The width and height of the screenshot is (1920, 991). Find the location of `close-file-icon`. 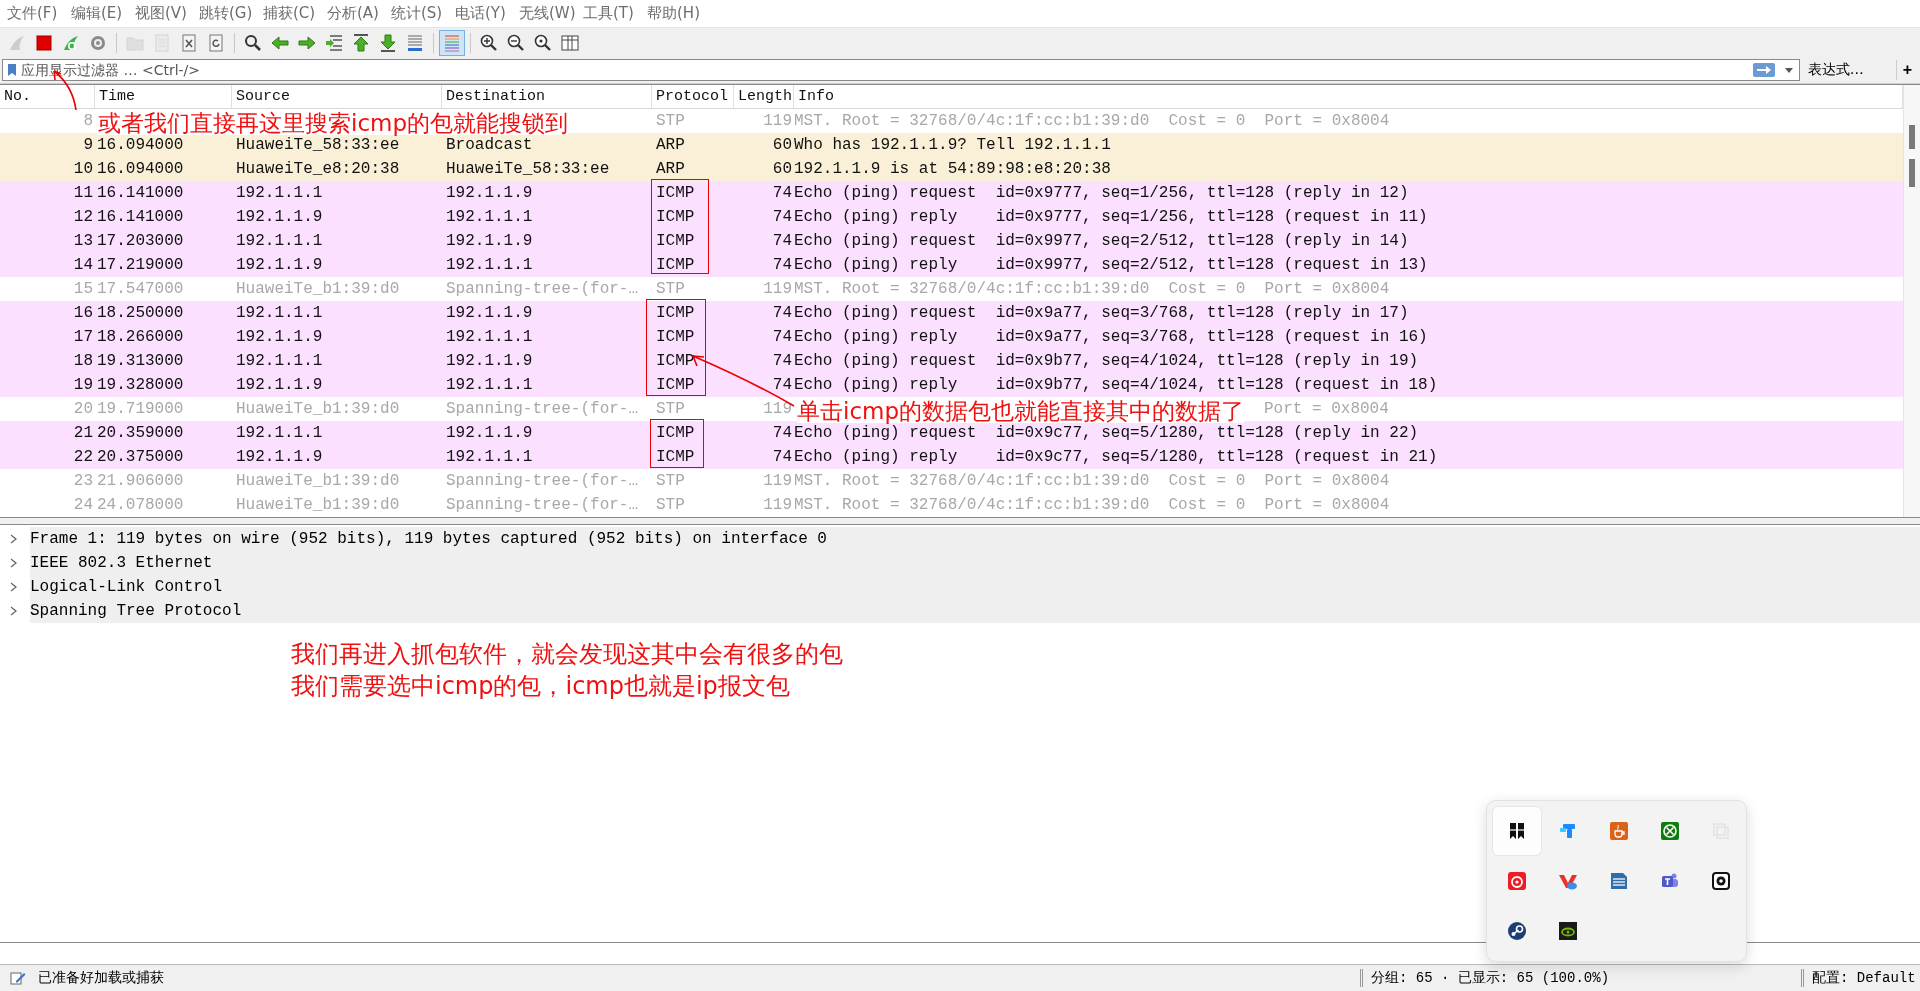

close-file-icon is located at coordinates (189, 42).